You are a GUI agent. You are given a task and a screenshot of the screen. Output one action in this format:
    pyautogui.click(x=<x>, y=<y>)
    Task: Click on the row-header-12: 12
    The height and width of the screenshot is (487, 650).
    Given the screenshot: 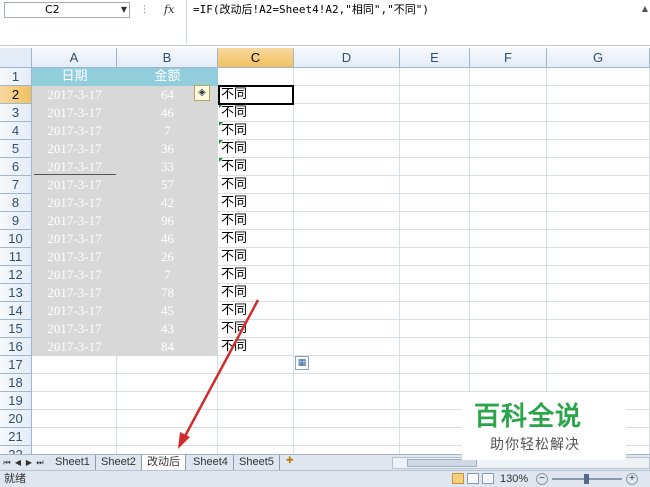 What is the action you would take?
    pyautogui.click(x=16, y=275)
    